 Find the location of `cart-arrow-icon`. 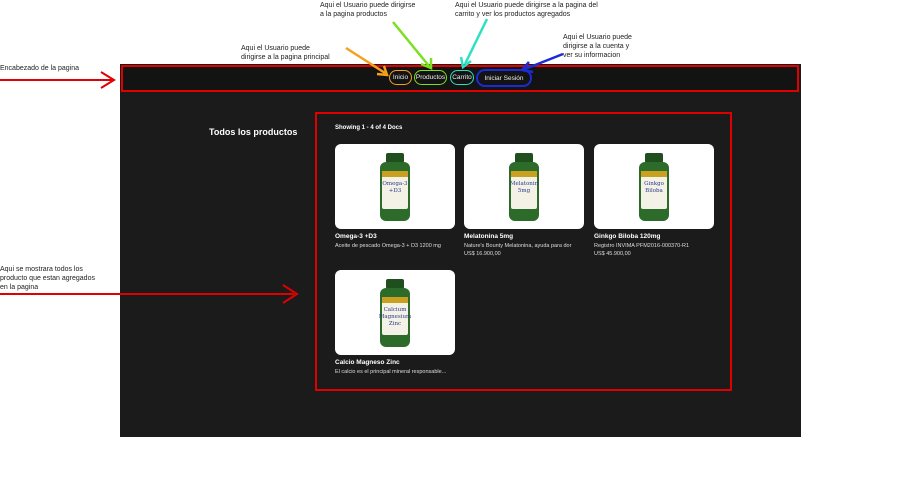

cart-arrow-icon is located at coordinates (474, 44).